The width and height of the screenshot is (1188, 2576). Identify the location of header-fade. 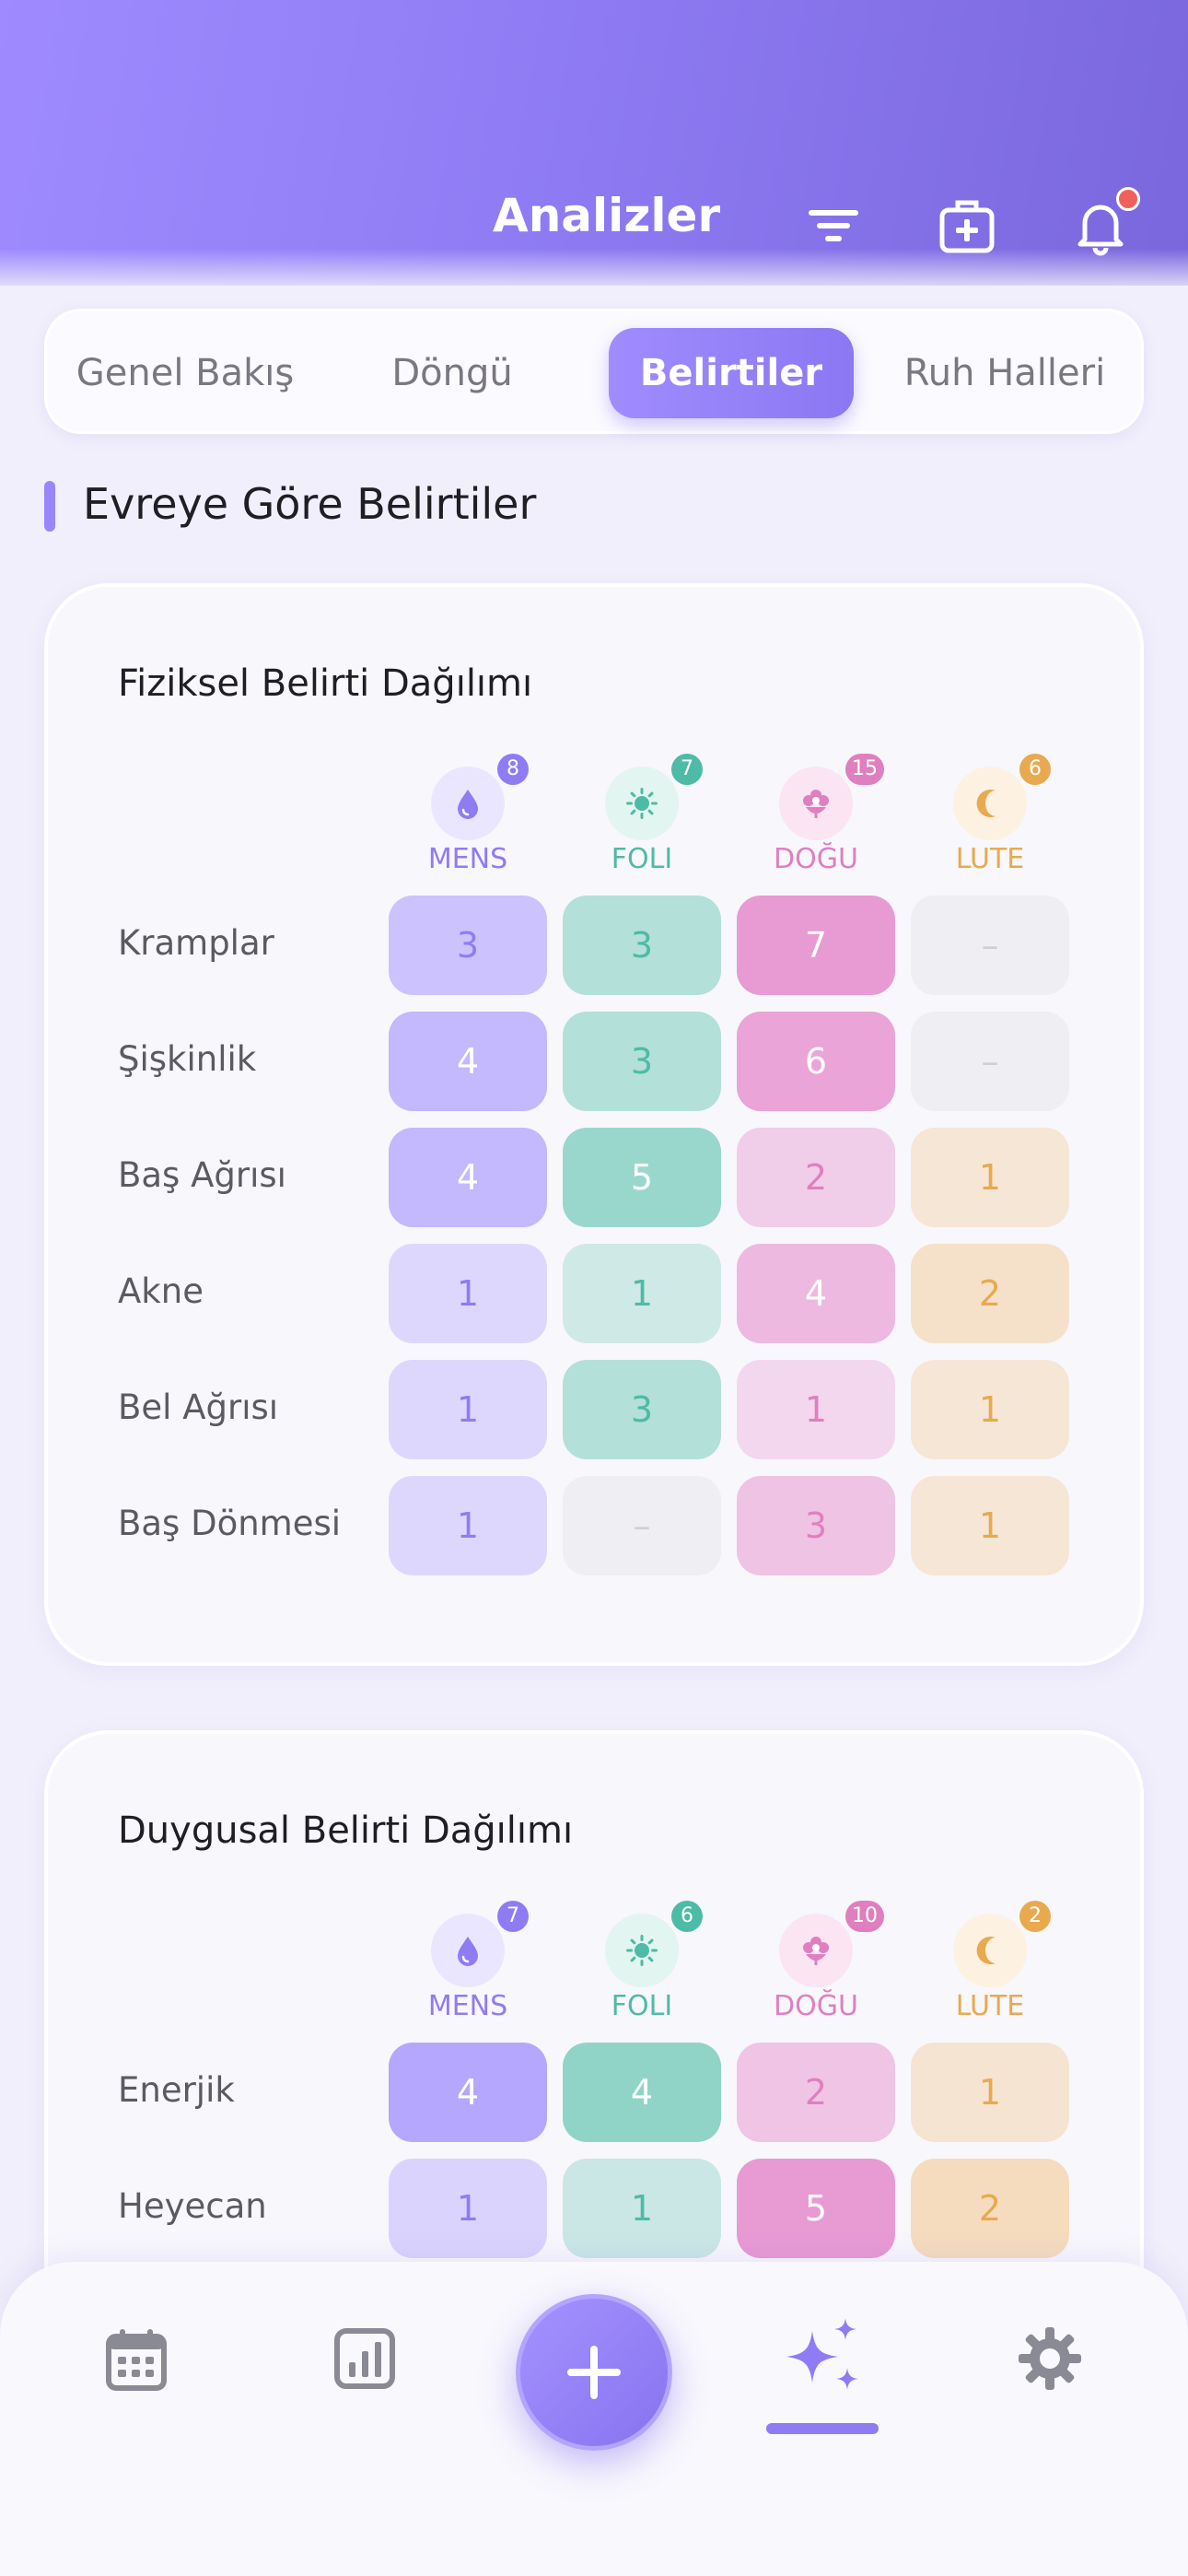
(594, 272).